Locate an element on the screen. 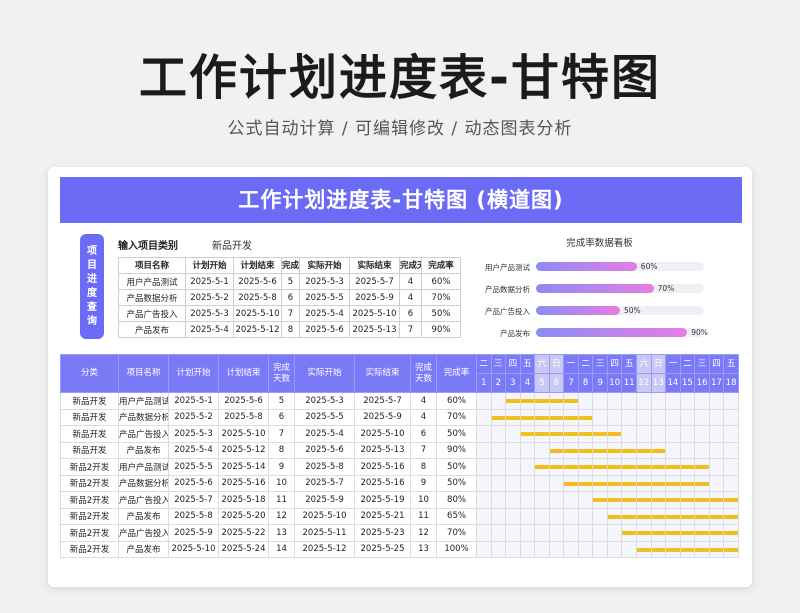 This screenshot has width=800, height=613. table-cell: 2025-5-20 is located at coordinates (243, 516).